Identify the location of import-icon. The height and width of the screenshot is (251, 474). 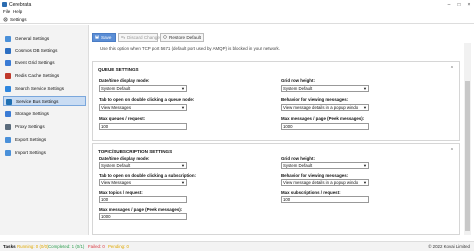
(8, 153).